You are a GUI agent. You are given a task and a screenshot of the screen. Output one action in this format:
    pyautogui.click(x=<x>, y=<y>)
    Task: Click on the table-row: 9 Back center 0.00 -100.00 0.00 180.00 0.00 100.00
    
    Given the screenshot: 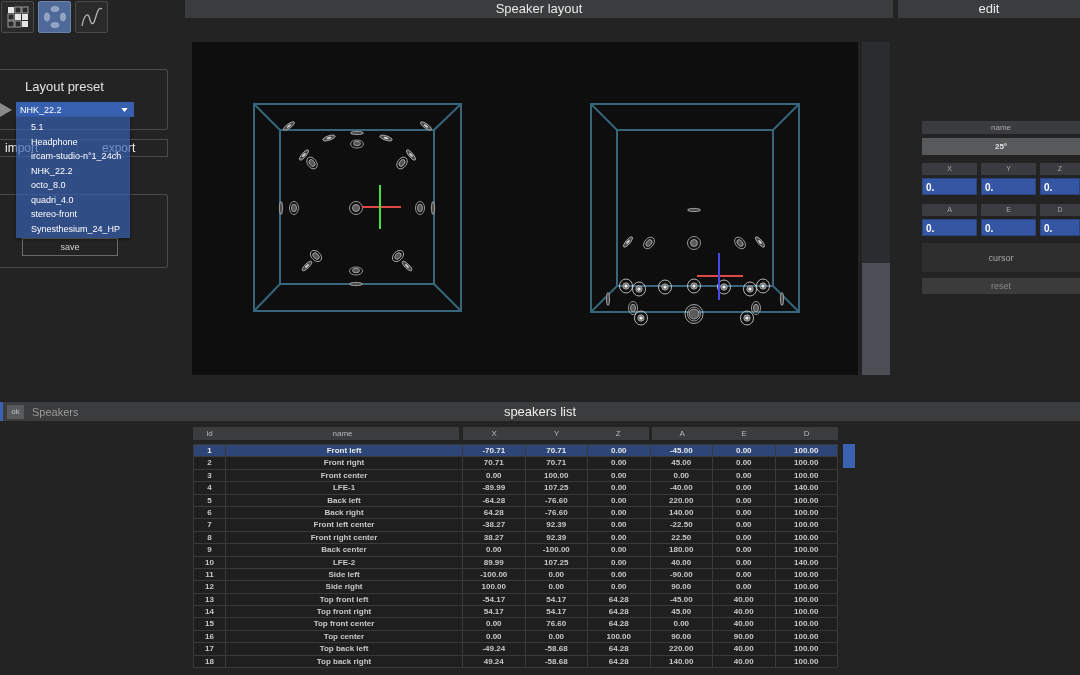 What is the action you would take?
    pyautogui.click(x=516, y=550)
    